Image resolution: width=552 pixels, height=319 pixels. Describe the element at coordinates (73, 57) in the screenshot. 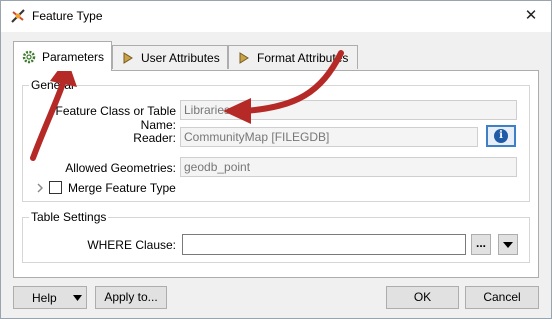

I see `tab-label: Parameters` at that location.